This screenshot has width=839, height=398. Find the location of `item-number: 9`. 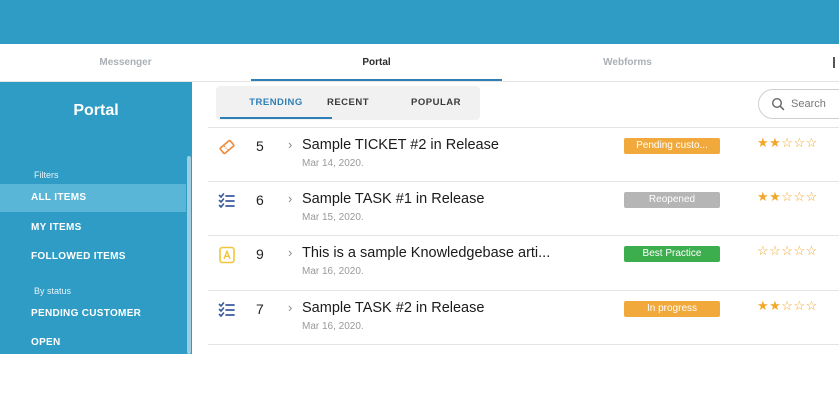

item-number: 9 is located at coordinates (260, 254).